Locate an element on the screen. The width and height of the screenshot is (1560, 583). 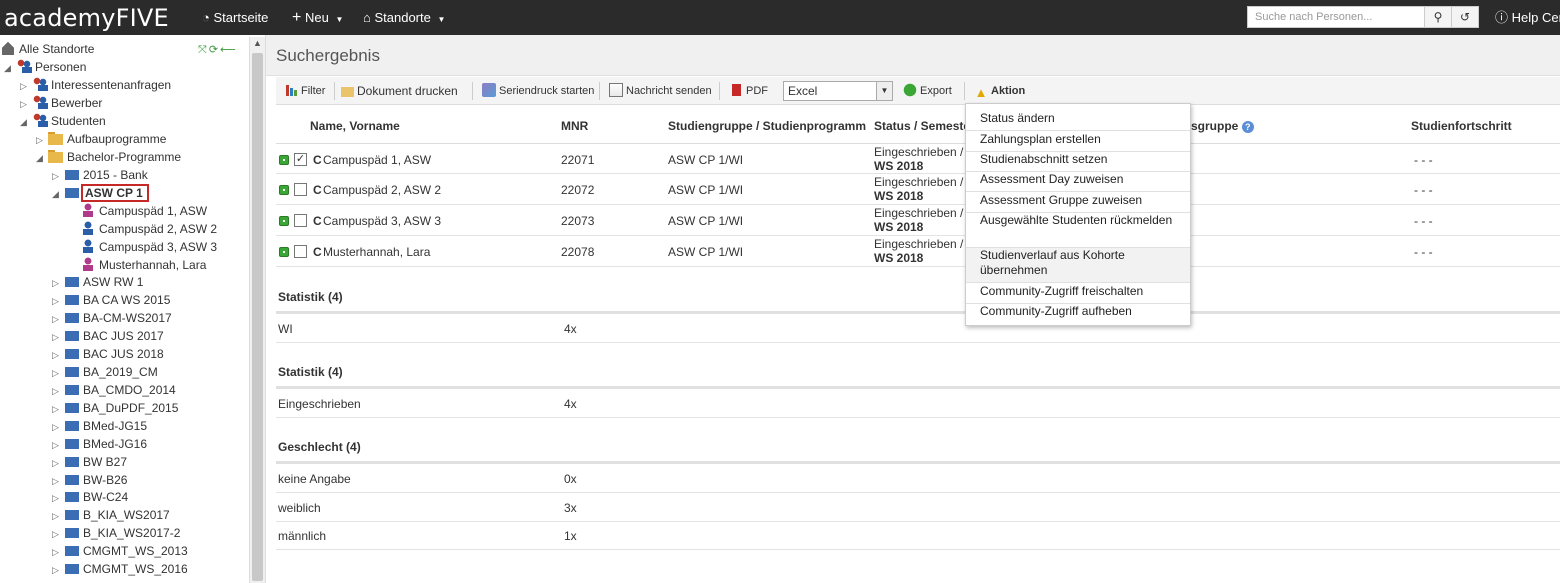
pdf-button: PDF is located at coordinates (748, 91).